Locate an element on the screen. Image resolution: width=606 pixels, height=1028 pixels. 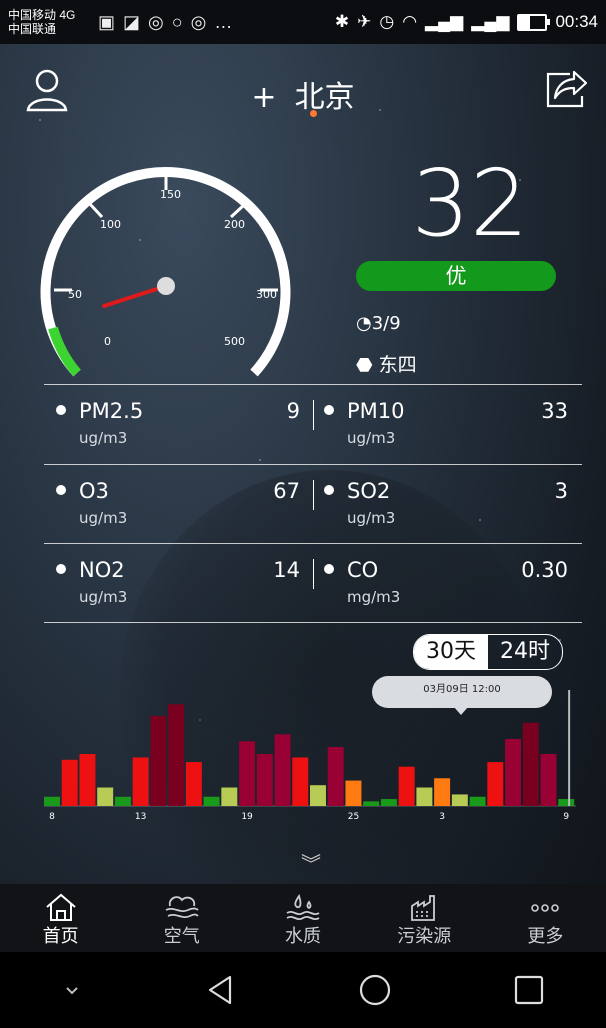
pollutant-name: SO2 is located at coordinates (369, 491).